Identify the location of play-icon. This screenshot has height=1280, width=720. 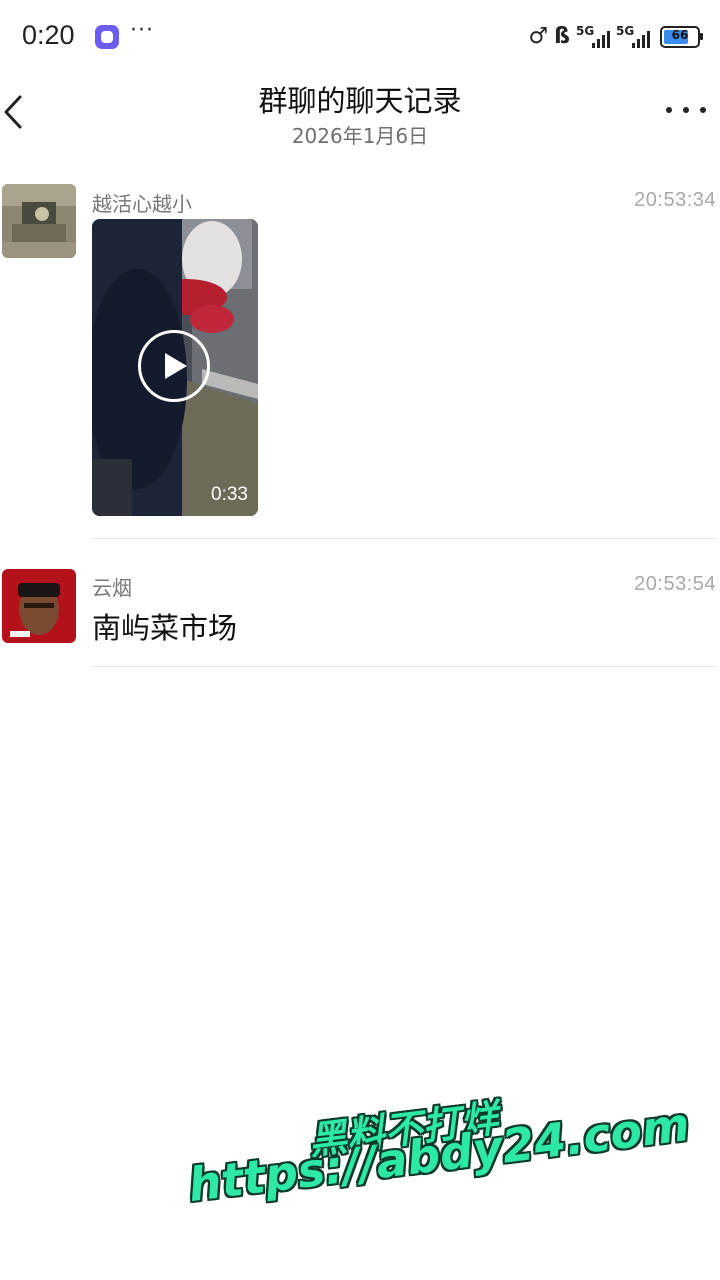
(176, 366).